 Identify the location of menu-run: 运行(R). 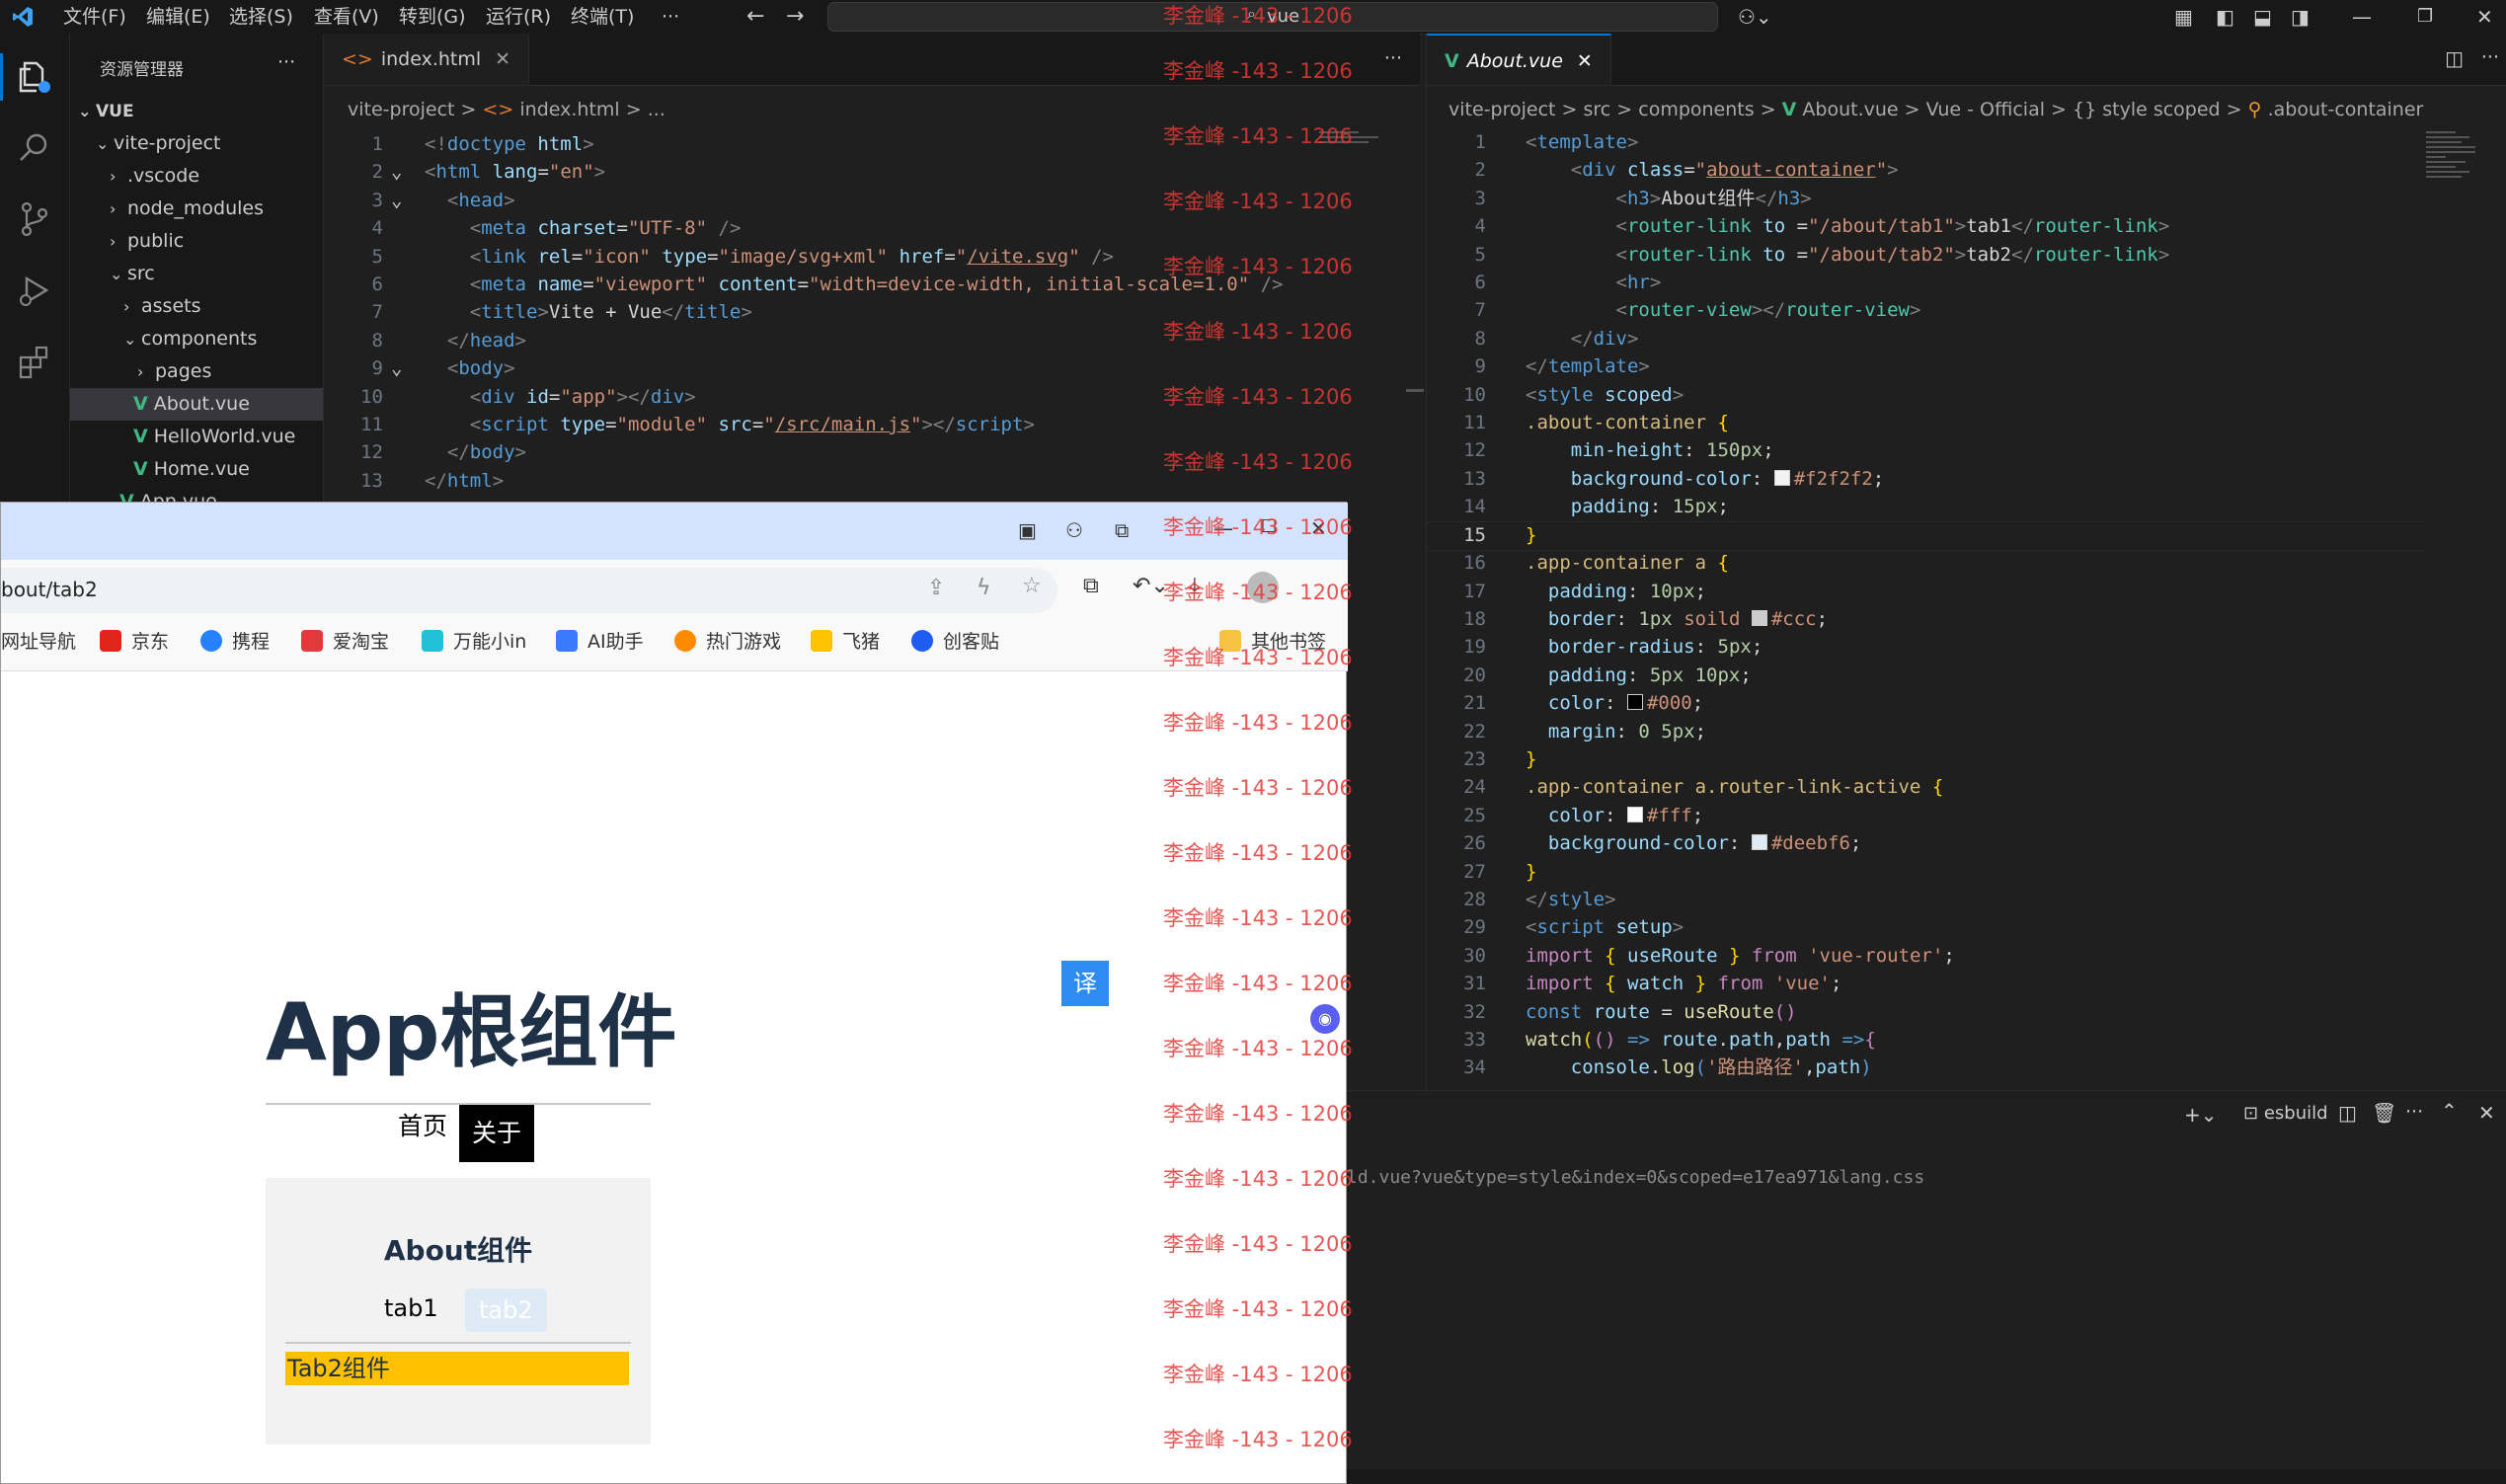
(518, 17).